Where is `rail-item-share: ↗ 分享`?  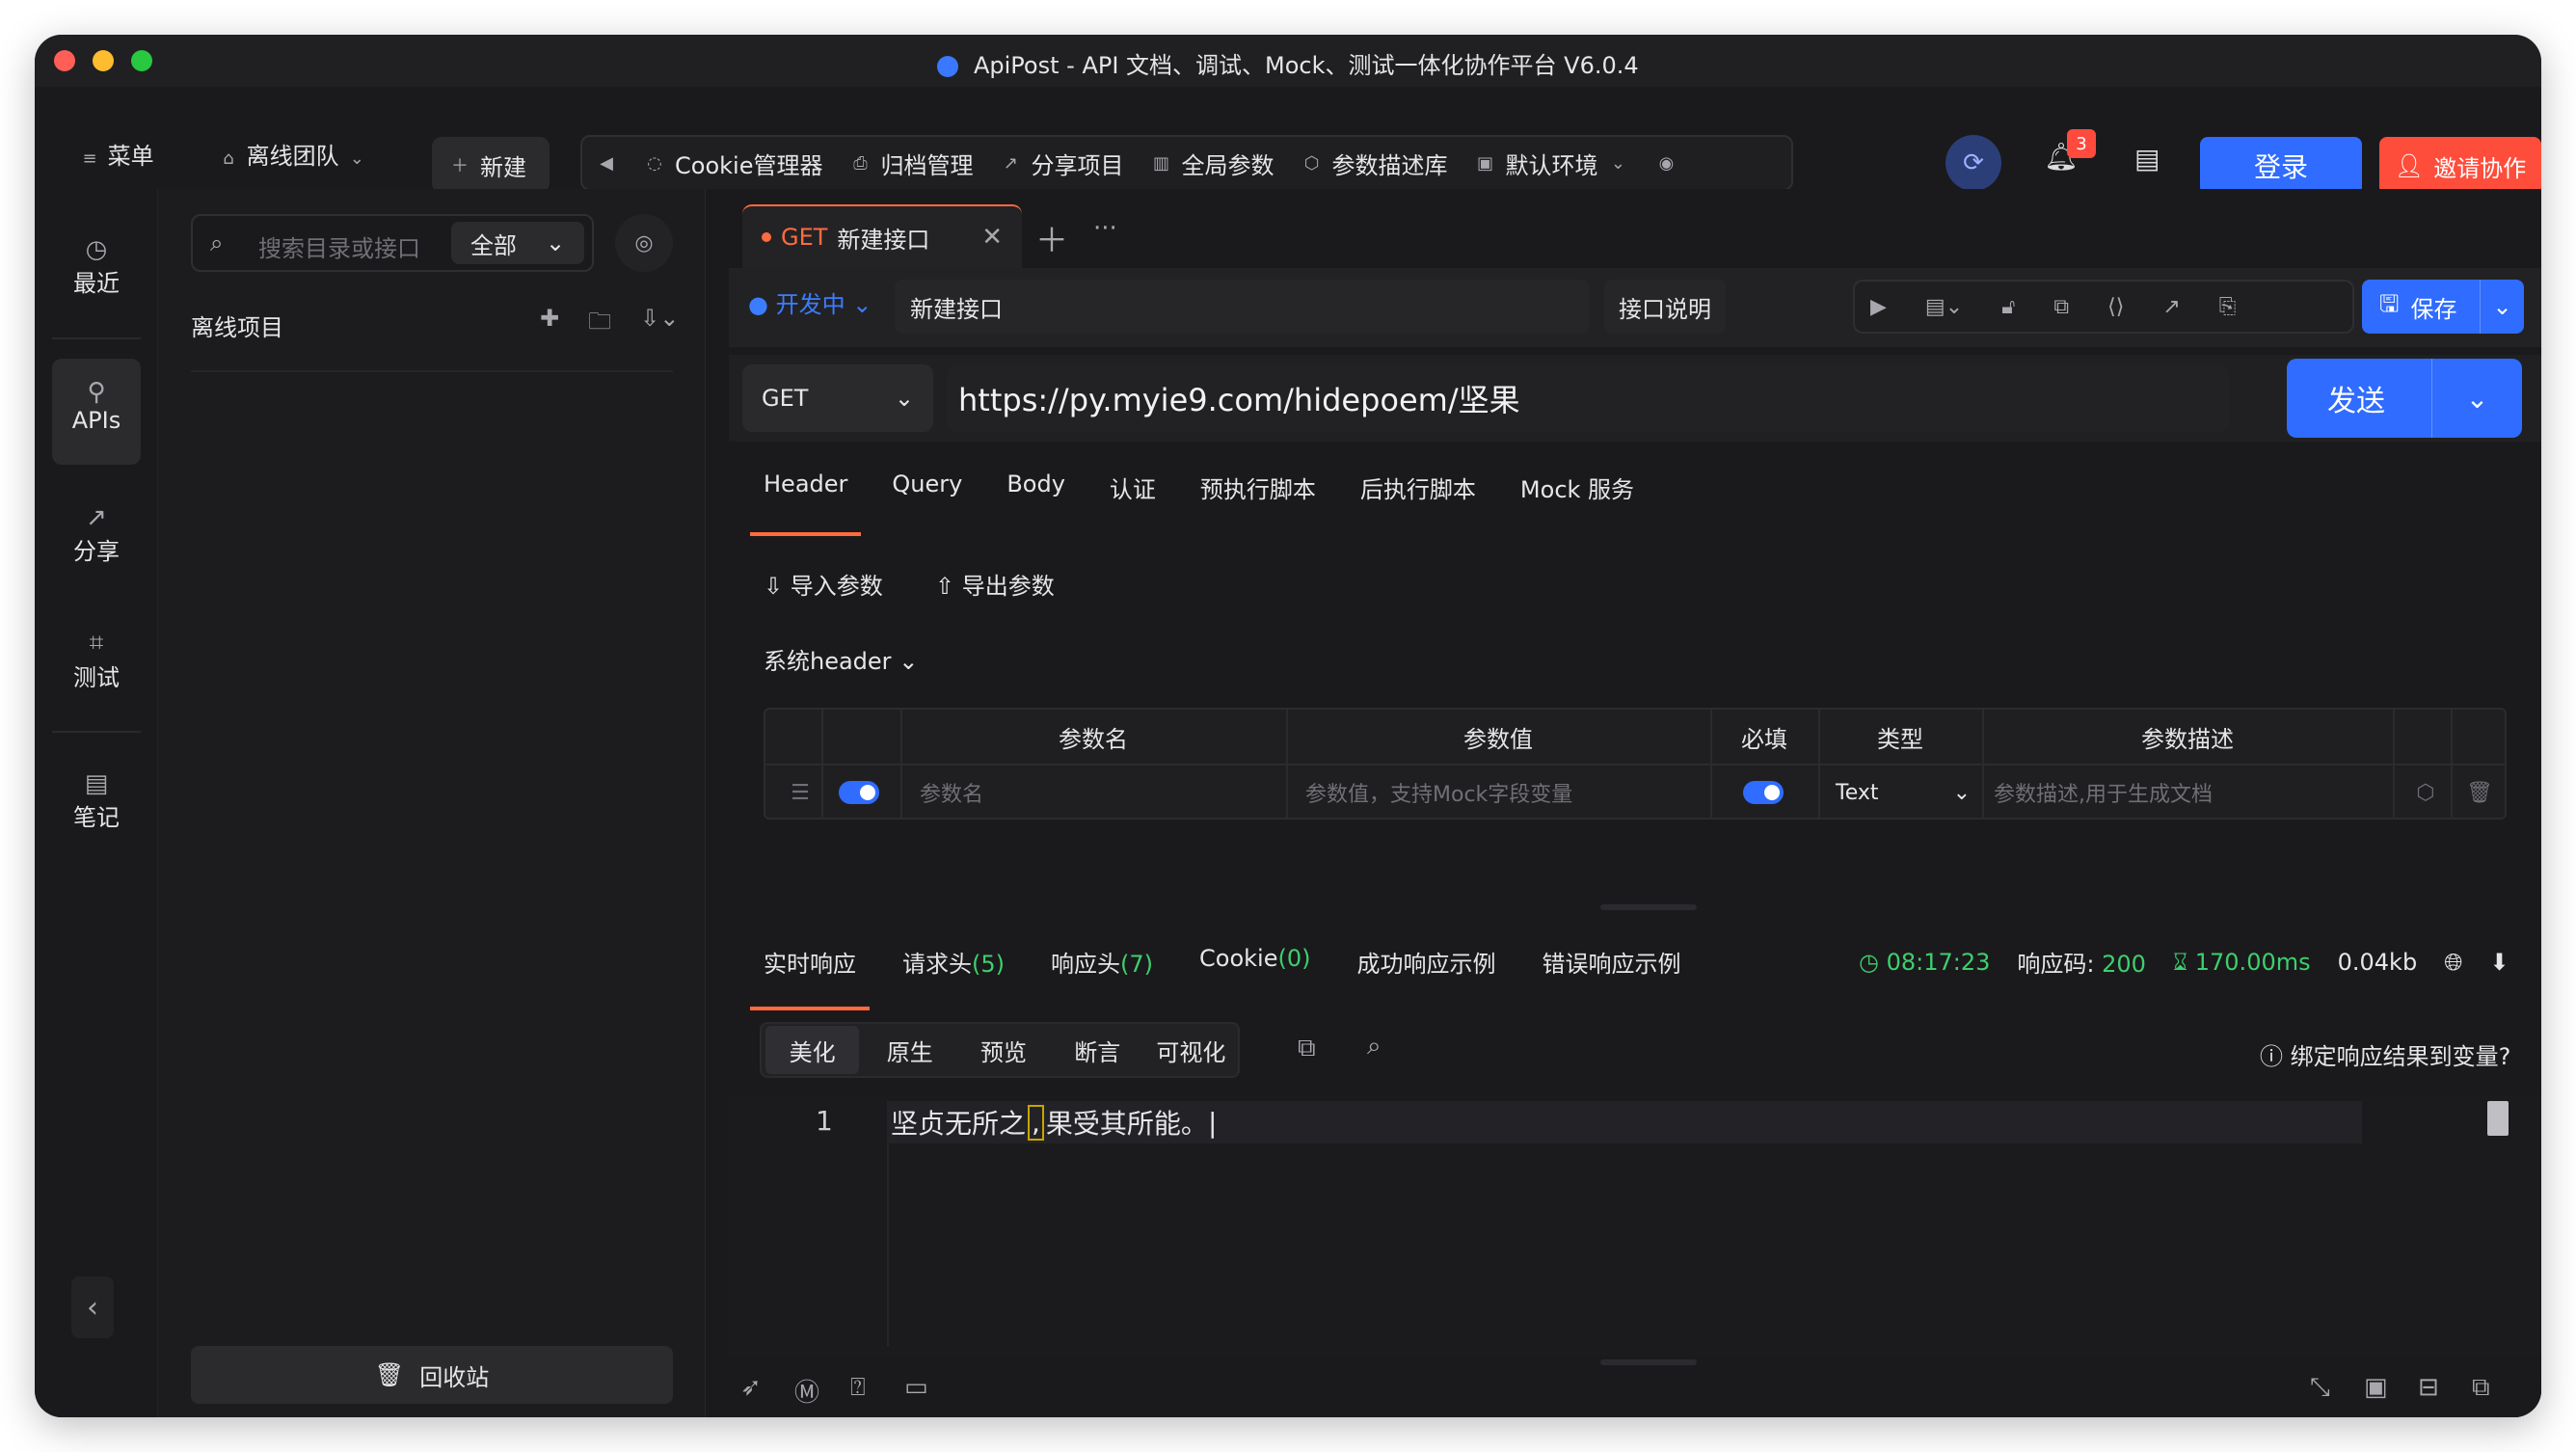
rail-item-share: ↗ 分享 is located at coordinates (97, 537).